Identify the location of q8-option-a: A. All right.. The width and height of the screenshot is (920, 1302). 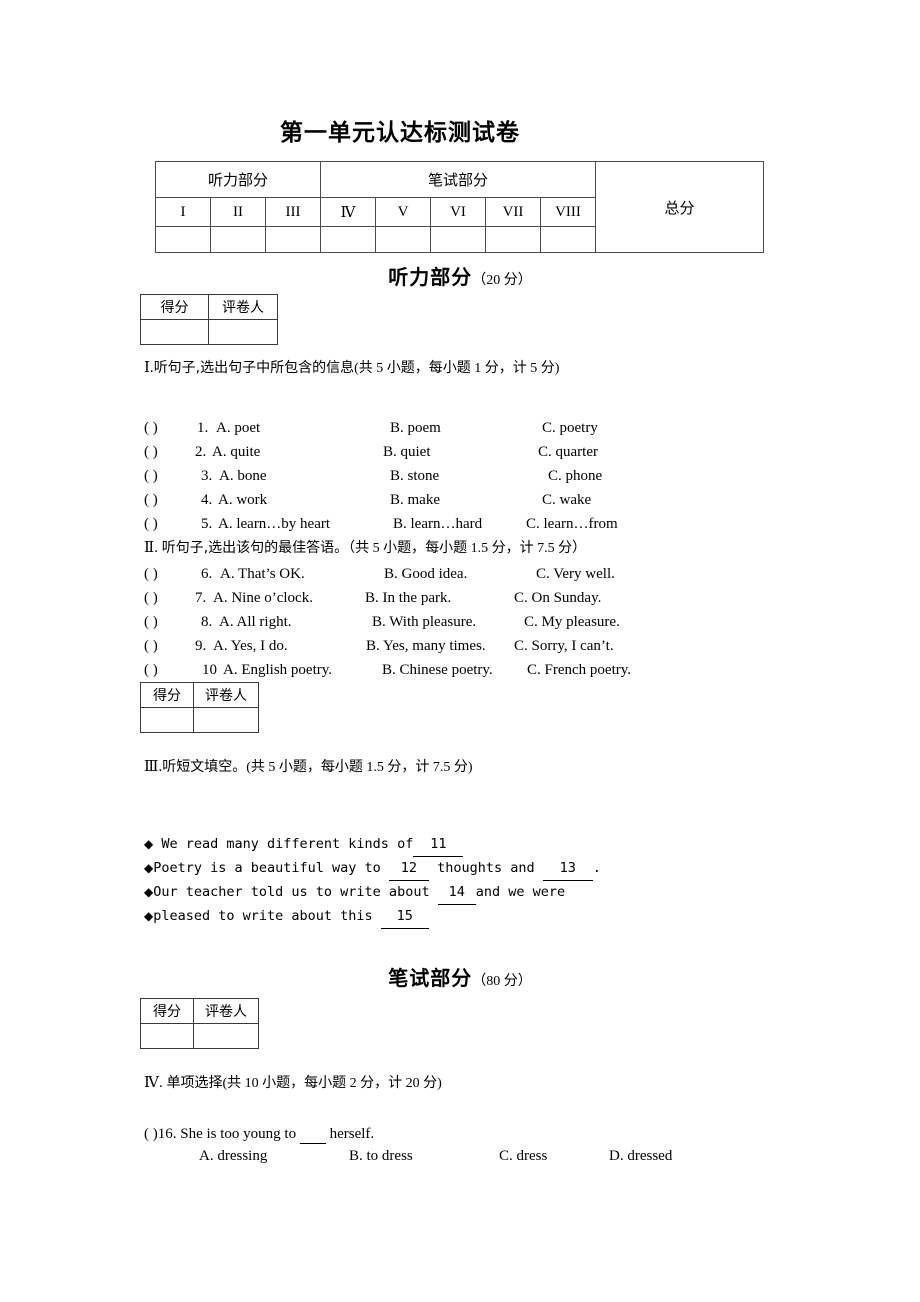
(255, 622).